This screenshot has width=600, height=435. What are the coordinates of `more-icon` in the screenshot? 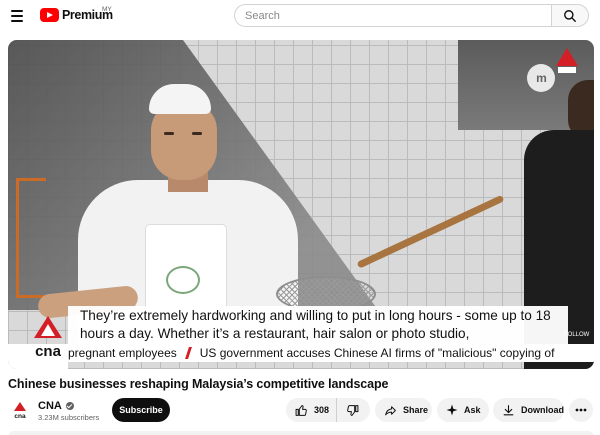 It's located at (581, 410).